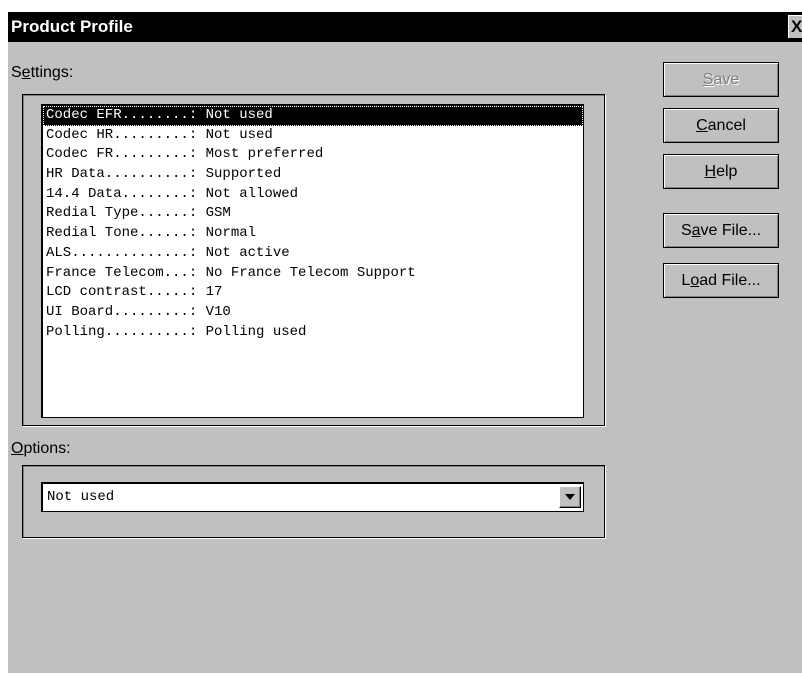  I want to click on list-item: Codec FR.........: Most preferred, so click(313, 155).